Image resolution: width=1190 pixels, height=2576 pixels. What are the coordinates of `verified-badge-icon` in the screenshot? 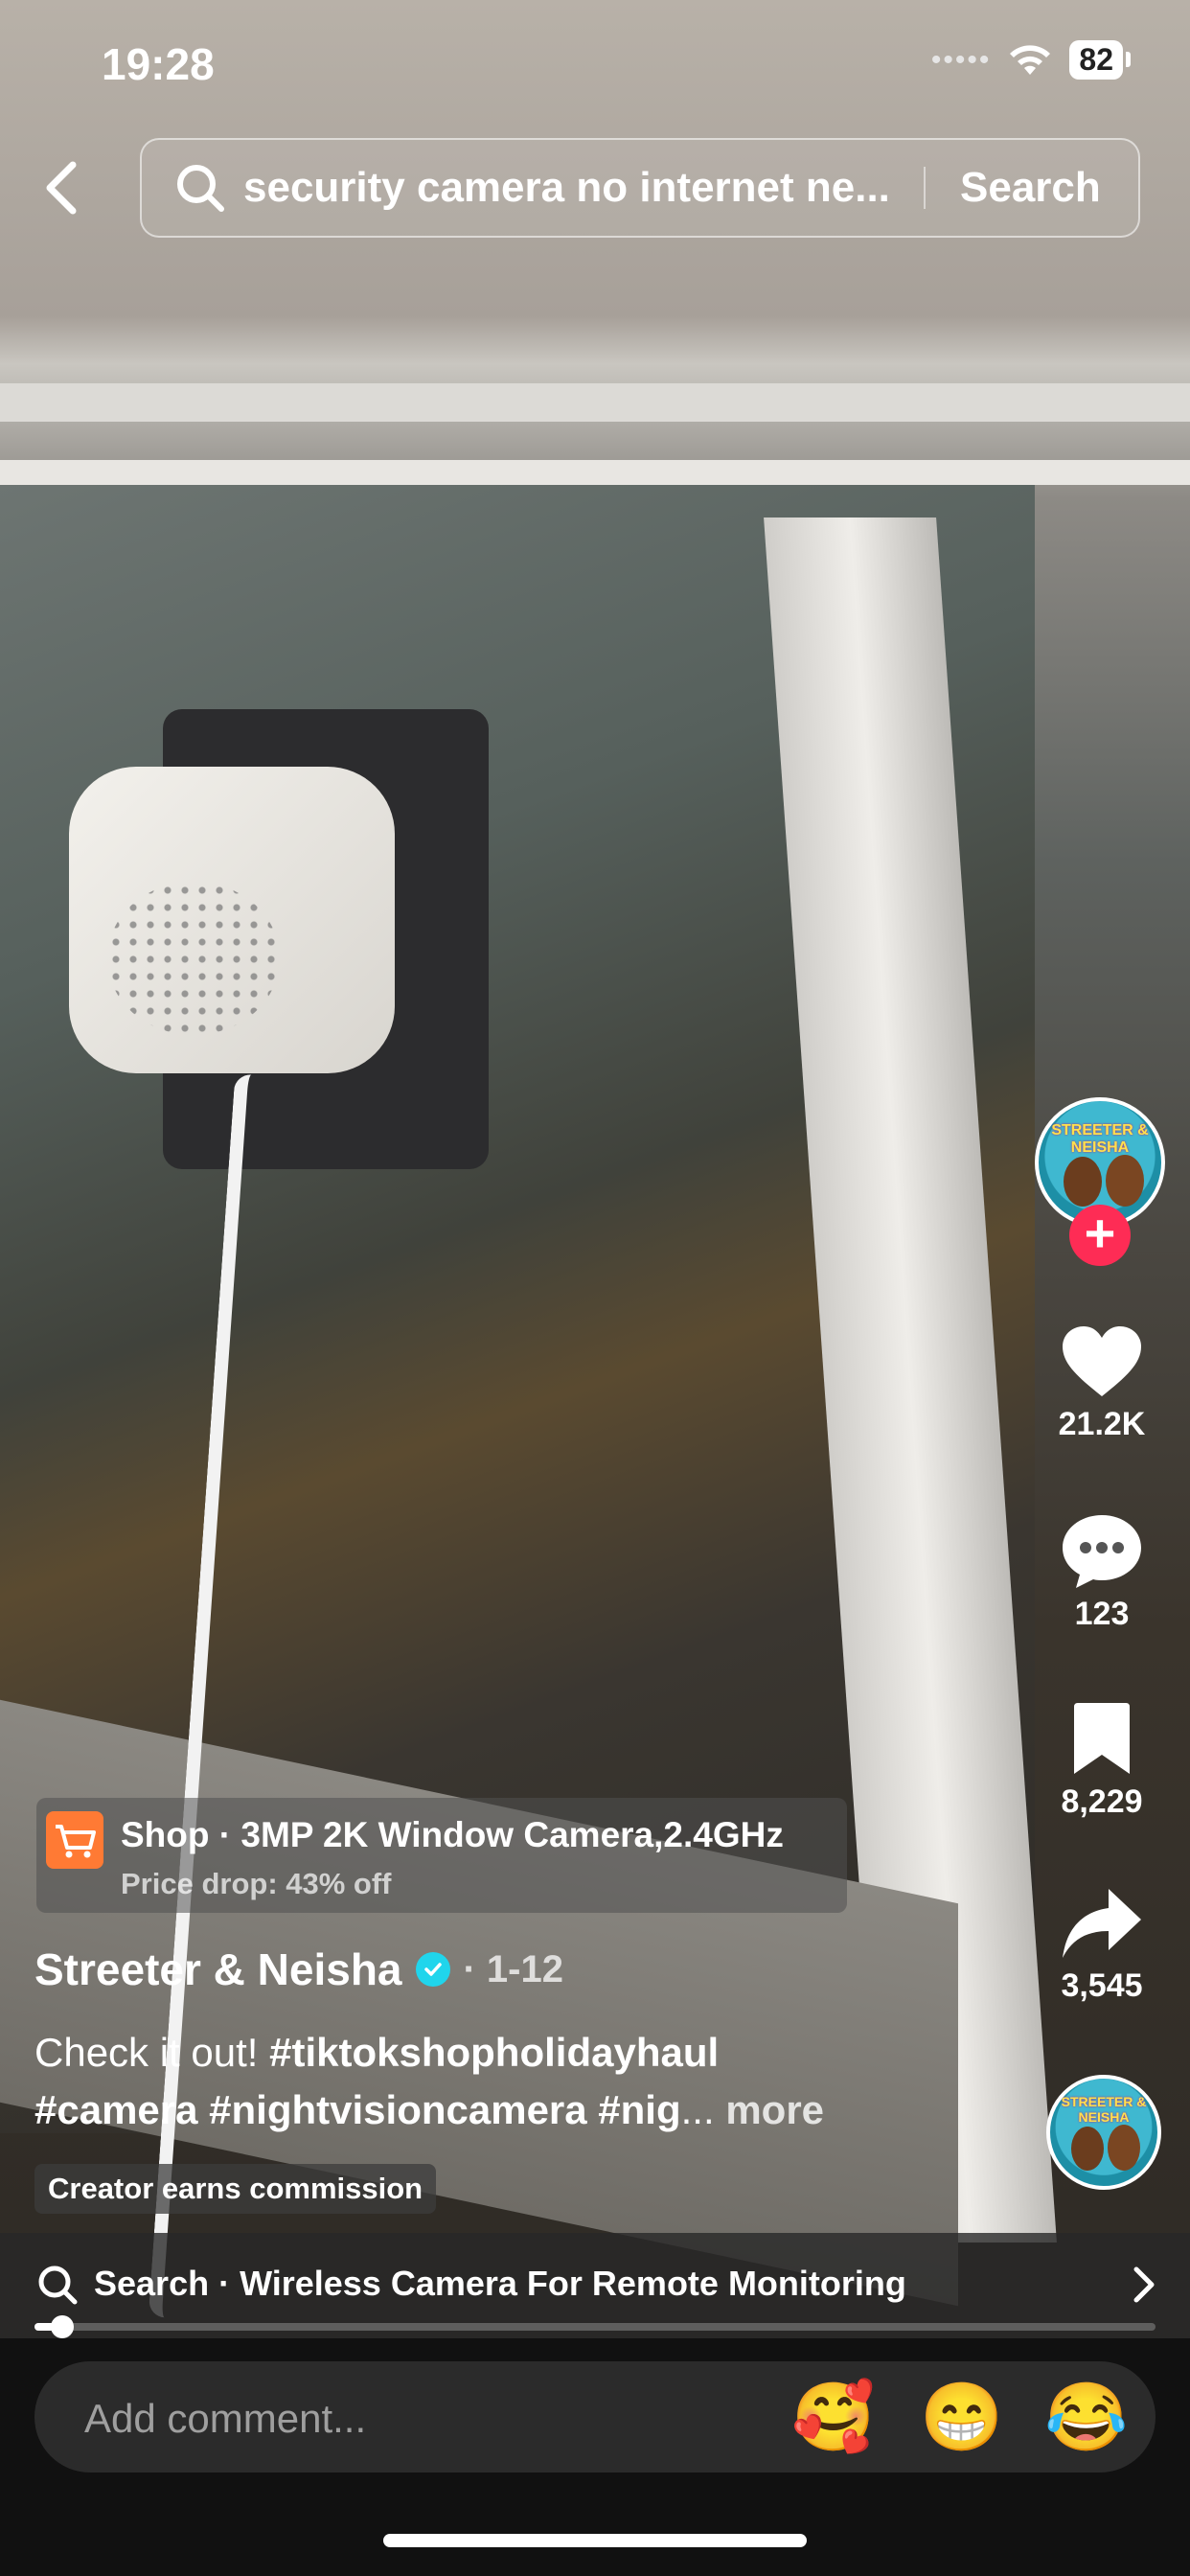 It's located at (433, 1969).